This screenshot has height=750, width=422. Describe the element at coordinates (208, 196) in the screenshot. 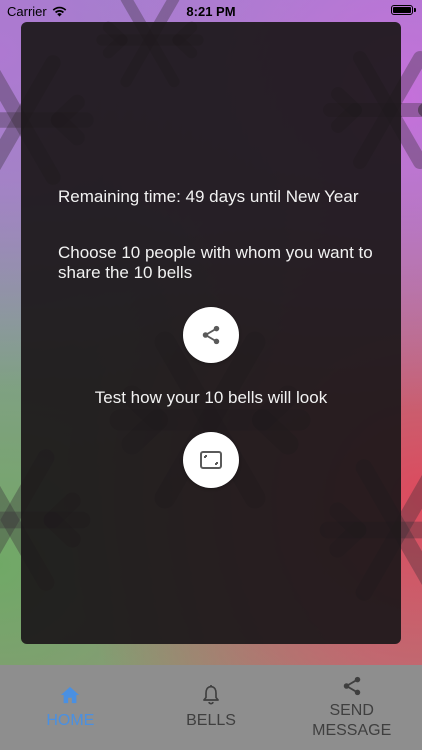

I see `remaining-time-text: Remaining time: 49 days until New Year` at that location.